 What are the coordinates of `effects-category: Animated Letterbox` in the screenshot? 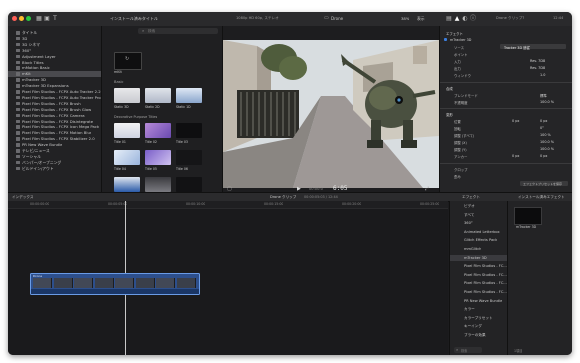 It's located at (478, 232).